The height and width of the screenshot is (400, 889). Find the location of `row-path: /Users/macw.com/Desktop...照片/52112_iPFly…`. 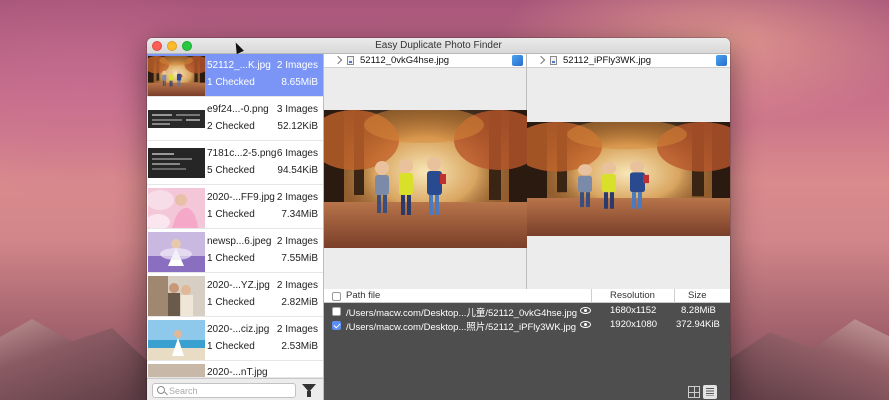

row-path: /Users/macw.com/Desktop...照片/52112_iPFly… is located at coordinates (461, 327).